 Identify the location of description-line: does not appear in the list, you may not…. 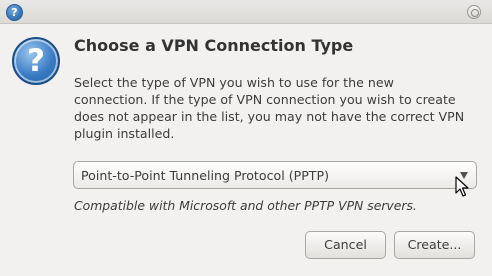
(269, 116).